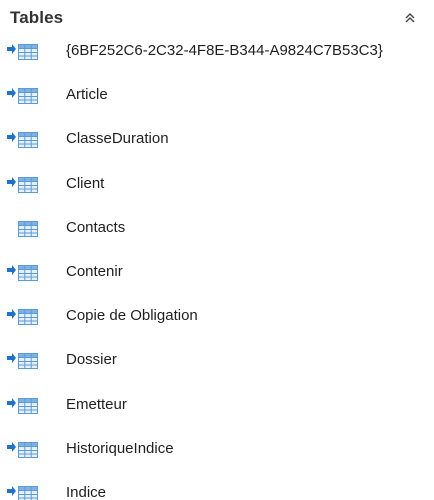 This screenshot has width=434, height=500. Describe the element at coordinates (94, 271) in the screenshot. I see `table-item-label: Contenir` at that location.